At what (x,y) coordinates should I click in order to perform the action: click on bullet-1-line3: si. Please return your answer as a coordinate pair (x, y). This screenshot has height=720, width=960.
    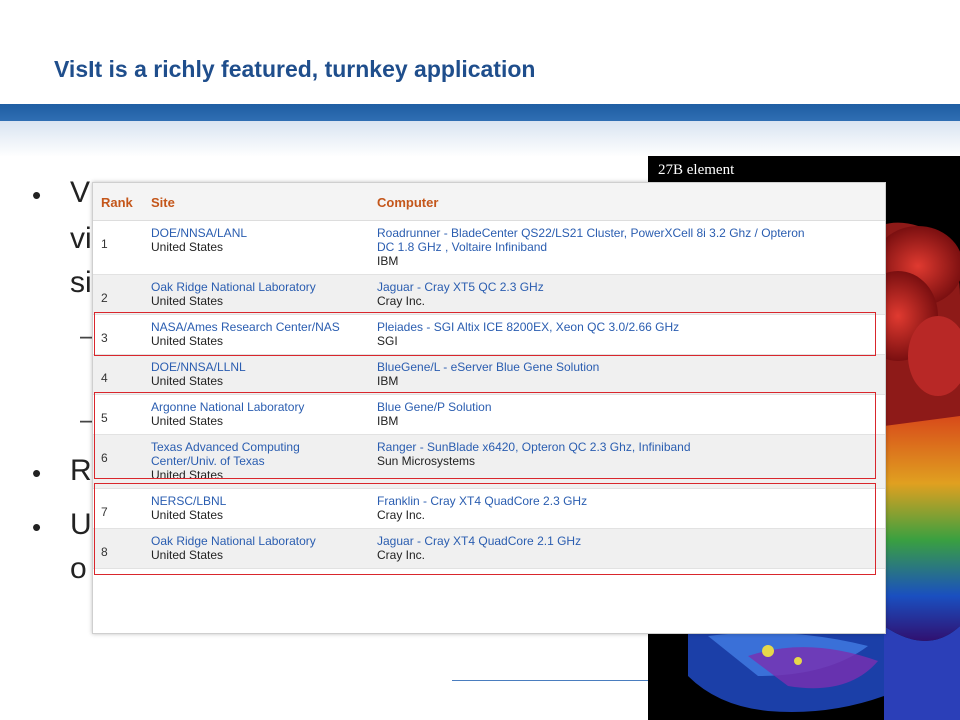
    Looking at the image, I should click on (81, 282).